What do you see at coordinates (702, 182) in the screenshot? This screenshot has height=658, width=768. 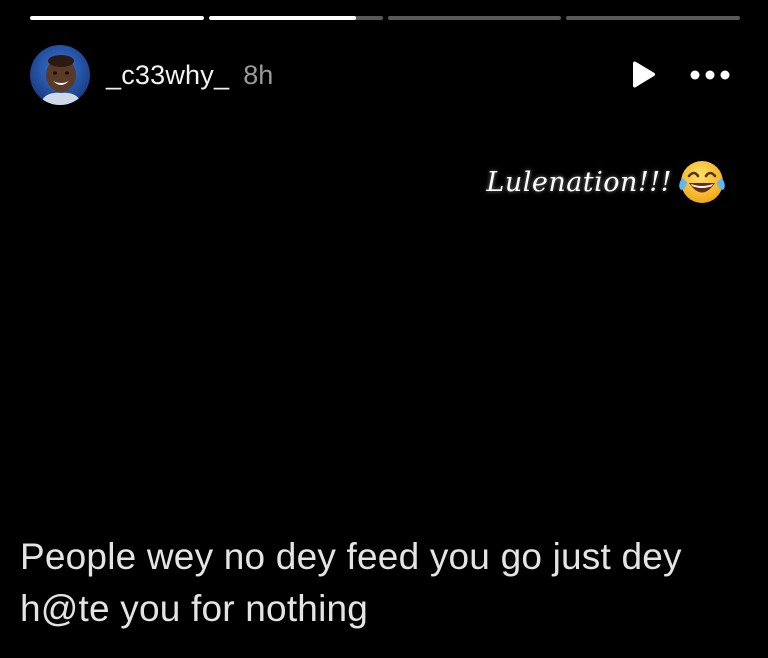 I see `face-with-tears-of-joy-icon` at bounding box center [702, 182].